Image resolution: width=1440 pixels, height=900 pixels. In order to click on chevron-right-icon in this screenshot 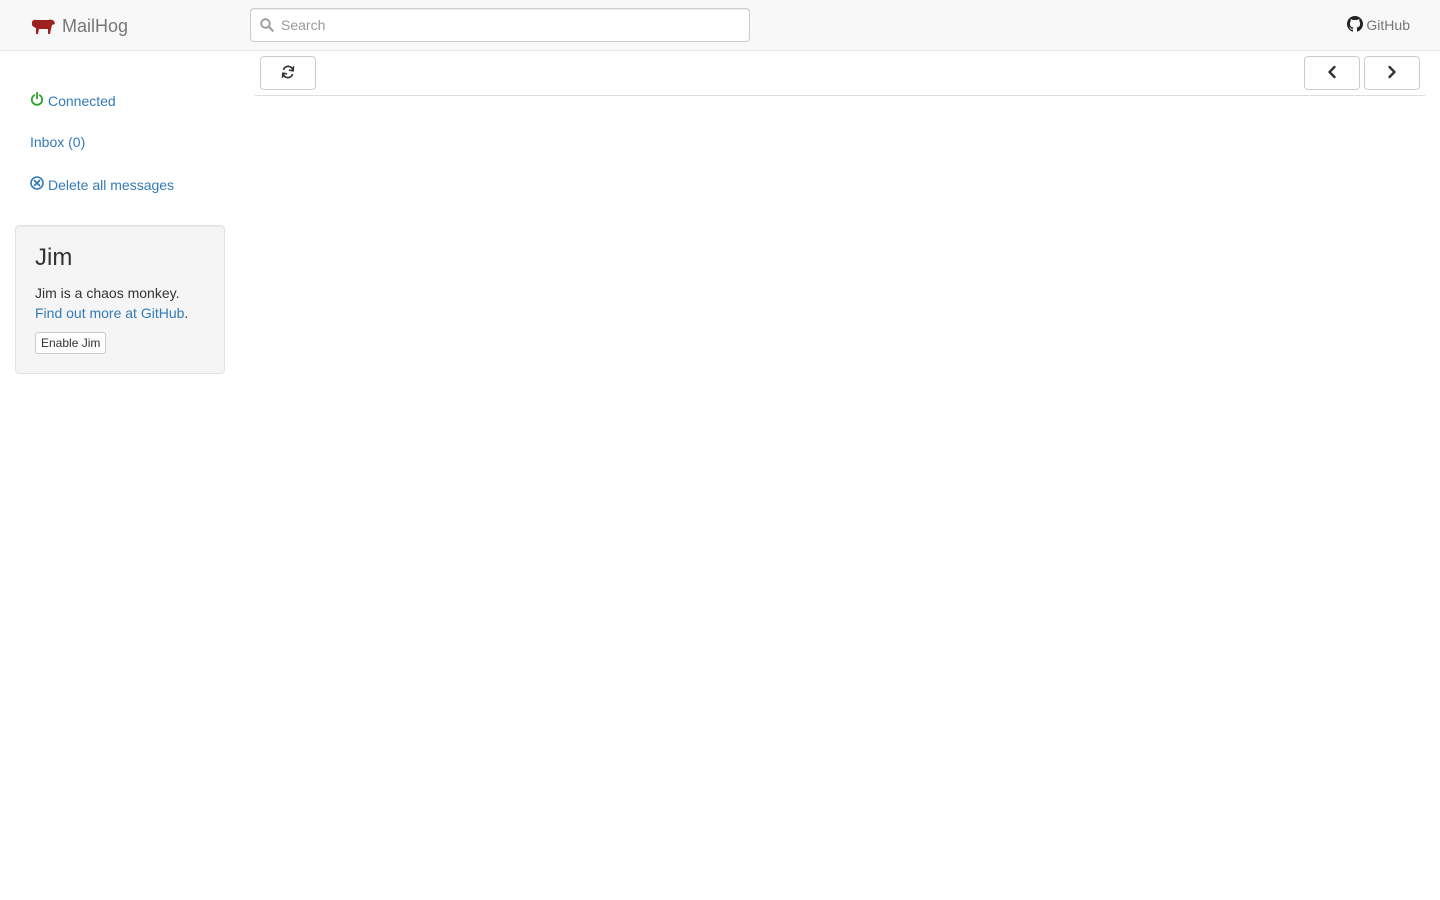, I will do `click(1392, 73)`.